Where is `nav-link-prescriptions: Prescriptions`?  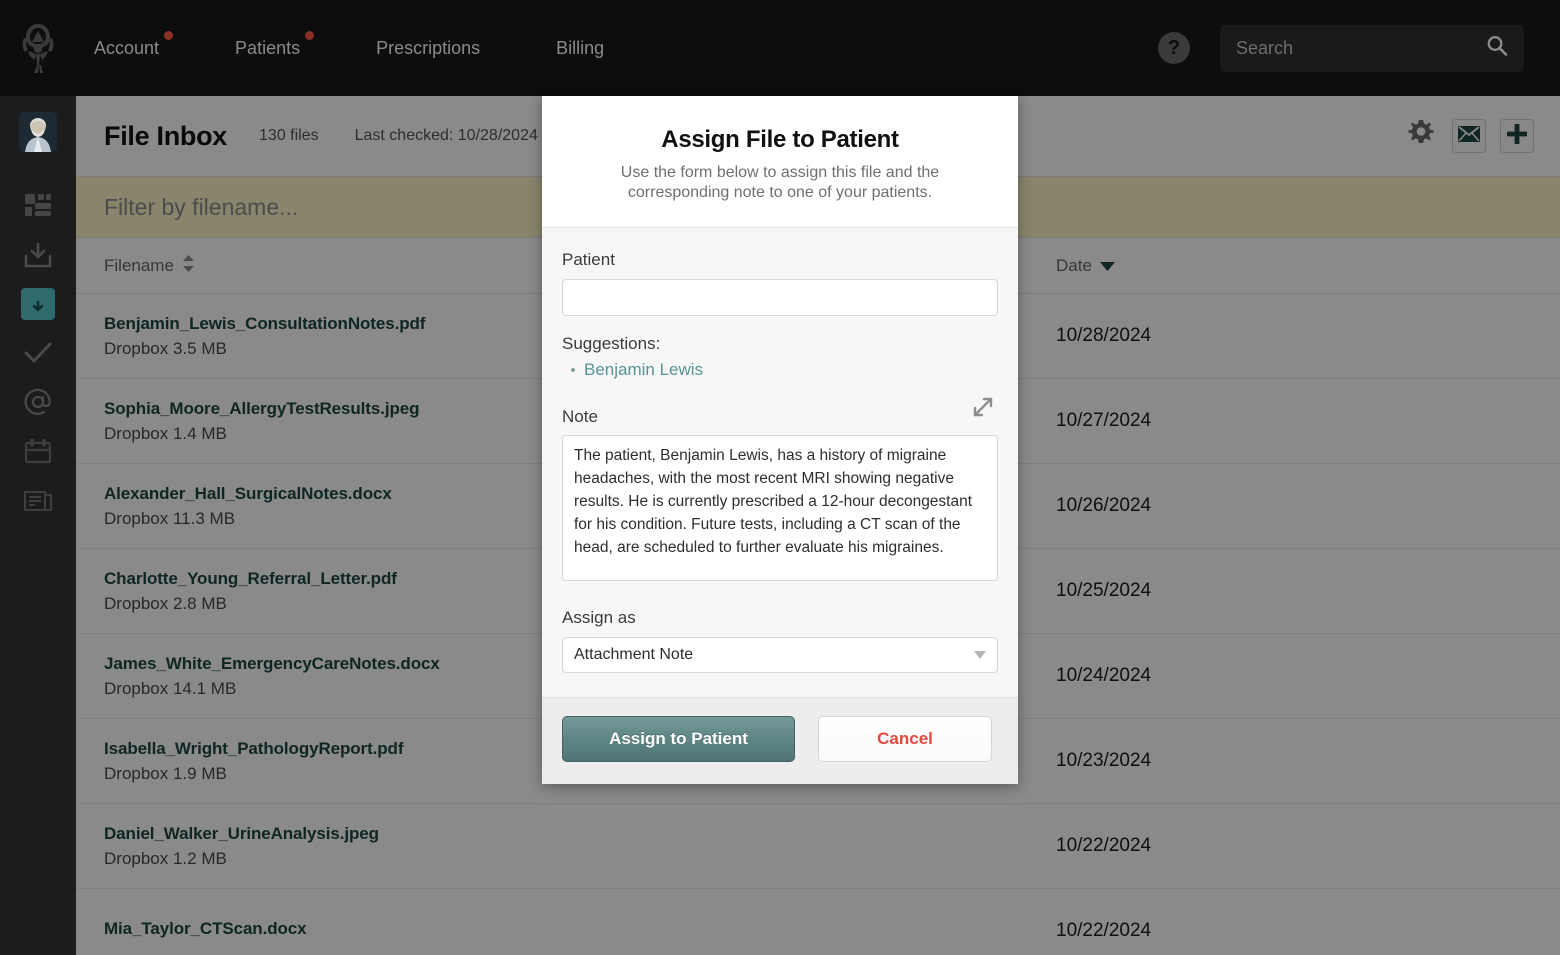
nav-link-prescriptions: Prescriptions is located at coordinates (428, 48).